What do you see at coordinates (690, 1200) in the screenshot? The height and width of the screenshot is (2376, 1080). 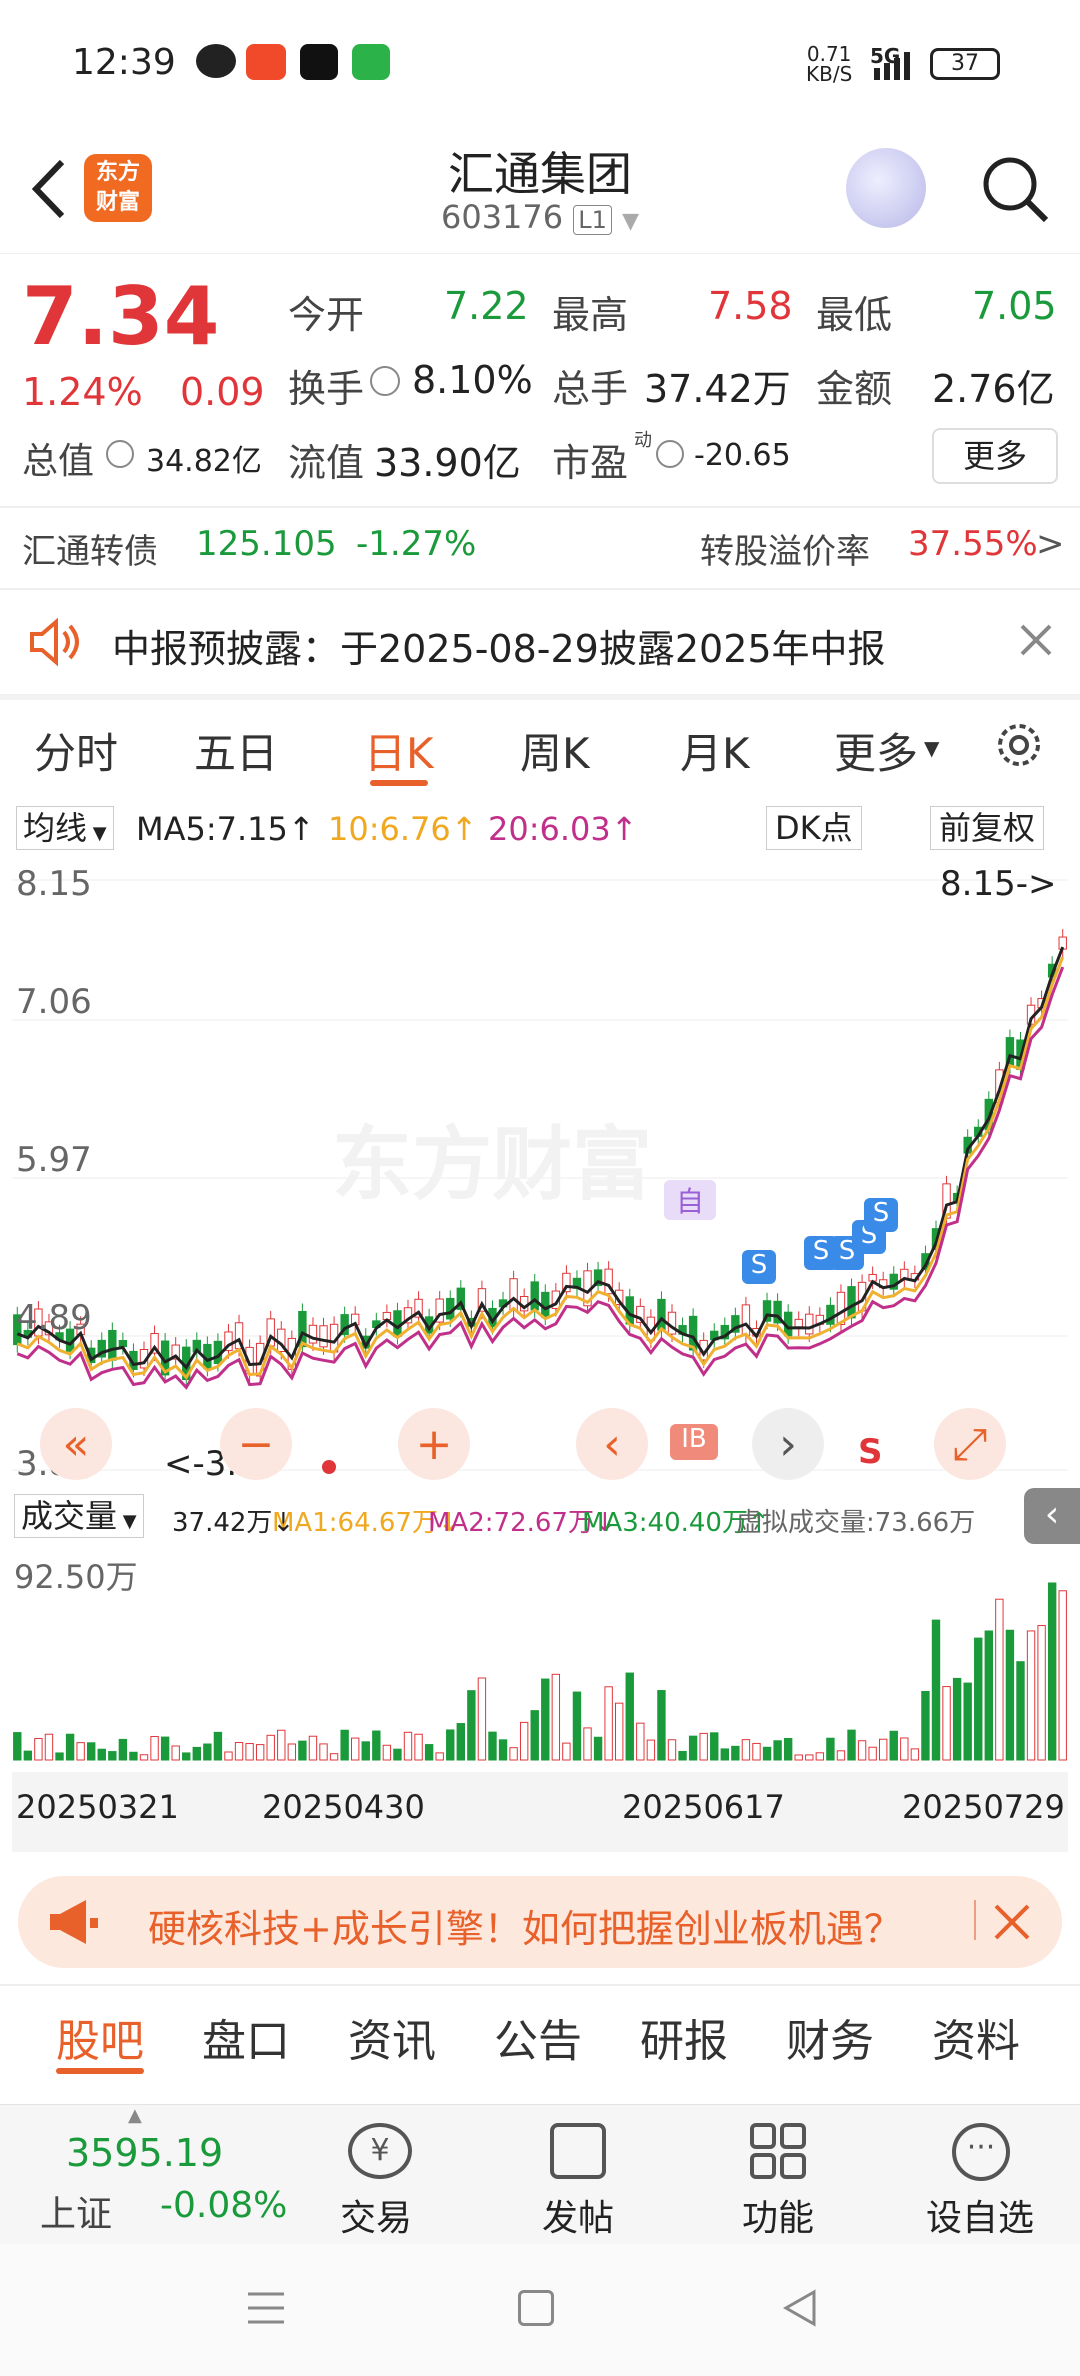 I see `self-marker: 自` at bounding box center [690, 1200].